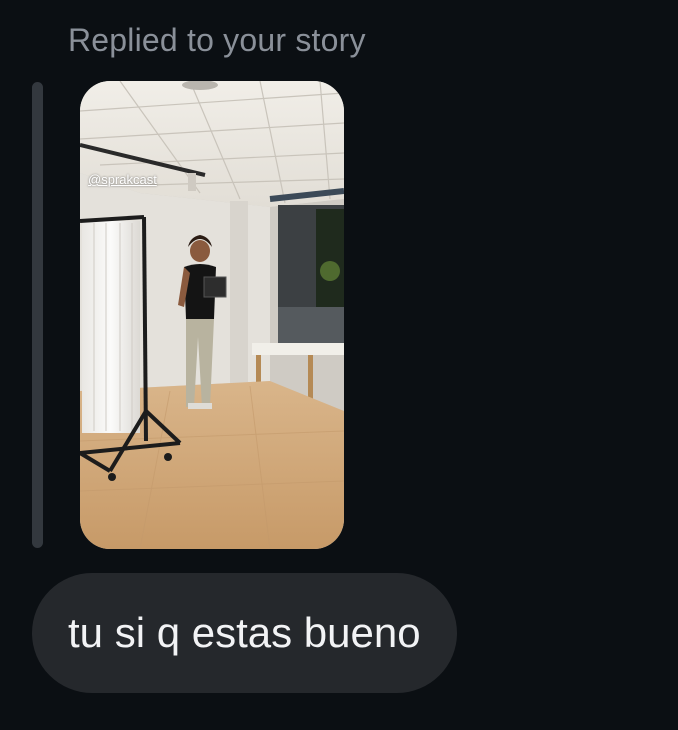 The height and width of the screenshot is (730, 678). I want to click on story-mention-sticker: @sprakcast, so click(122, 179).